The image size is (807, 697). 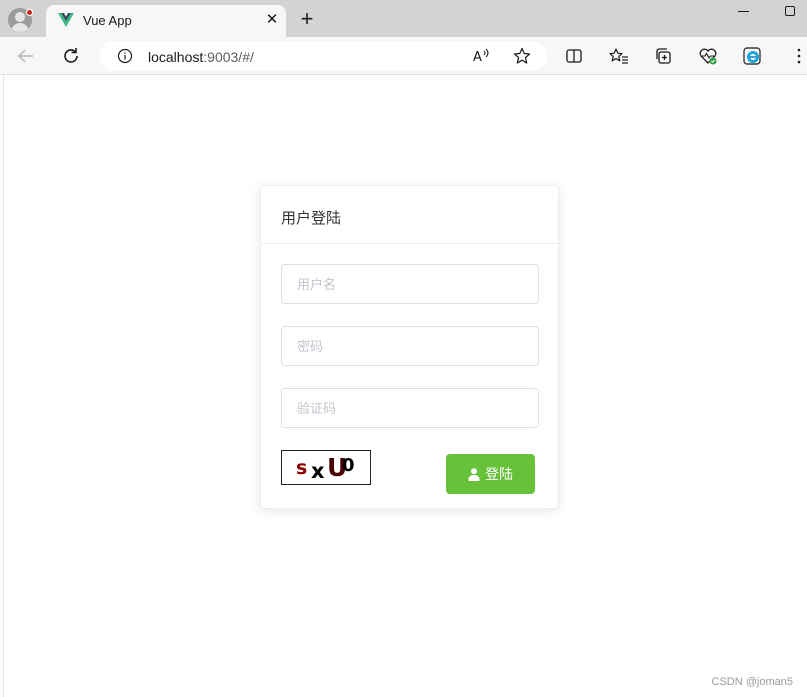 What do you see at coordinates (790, 11) in the screenshot?
I see `window-maximize-icon` at bounding box center [790, 11].